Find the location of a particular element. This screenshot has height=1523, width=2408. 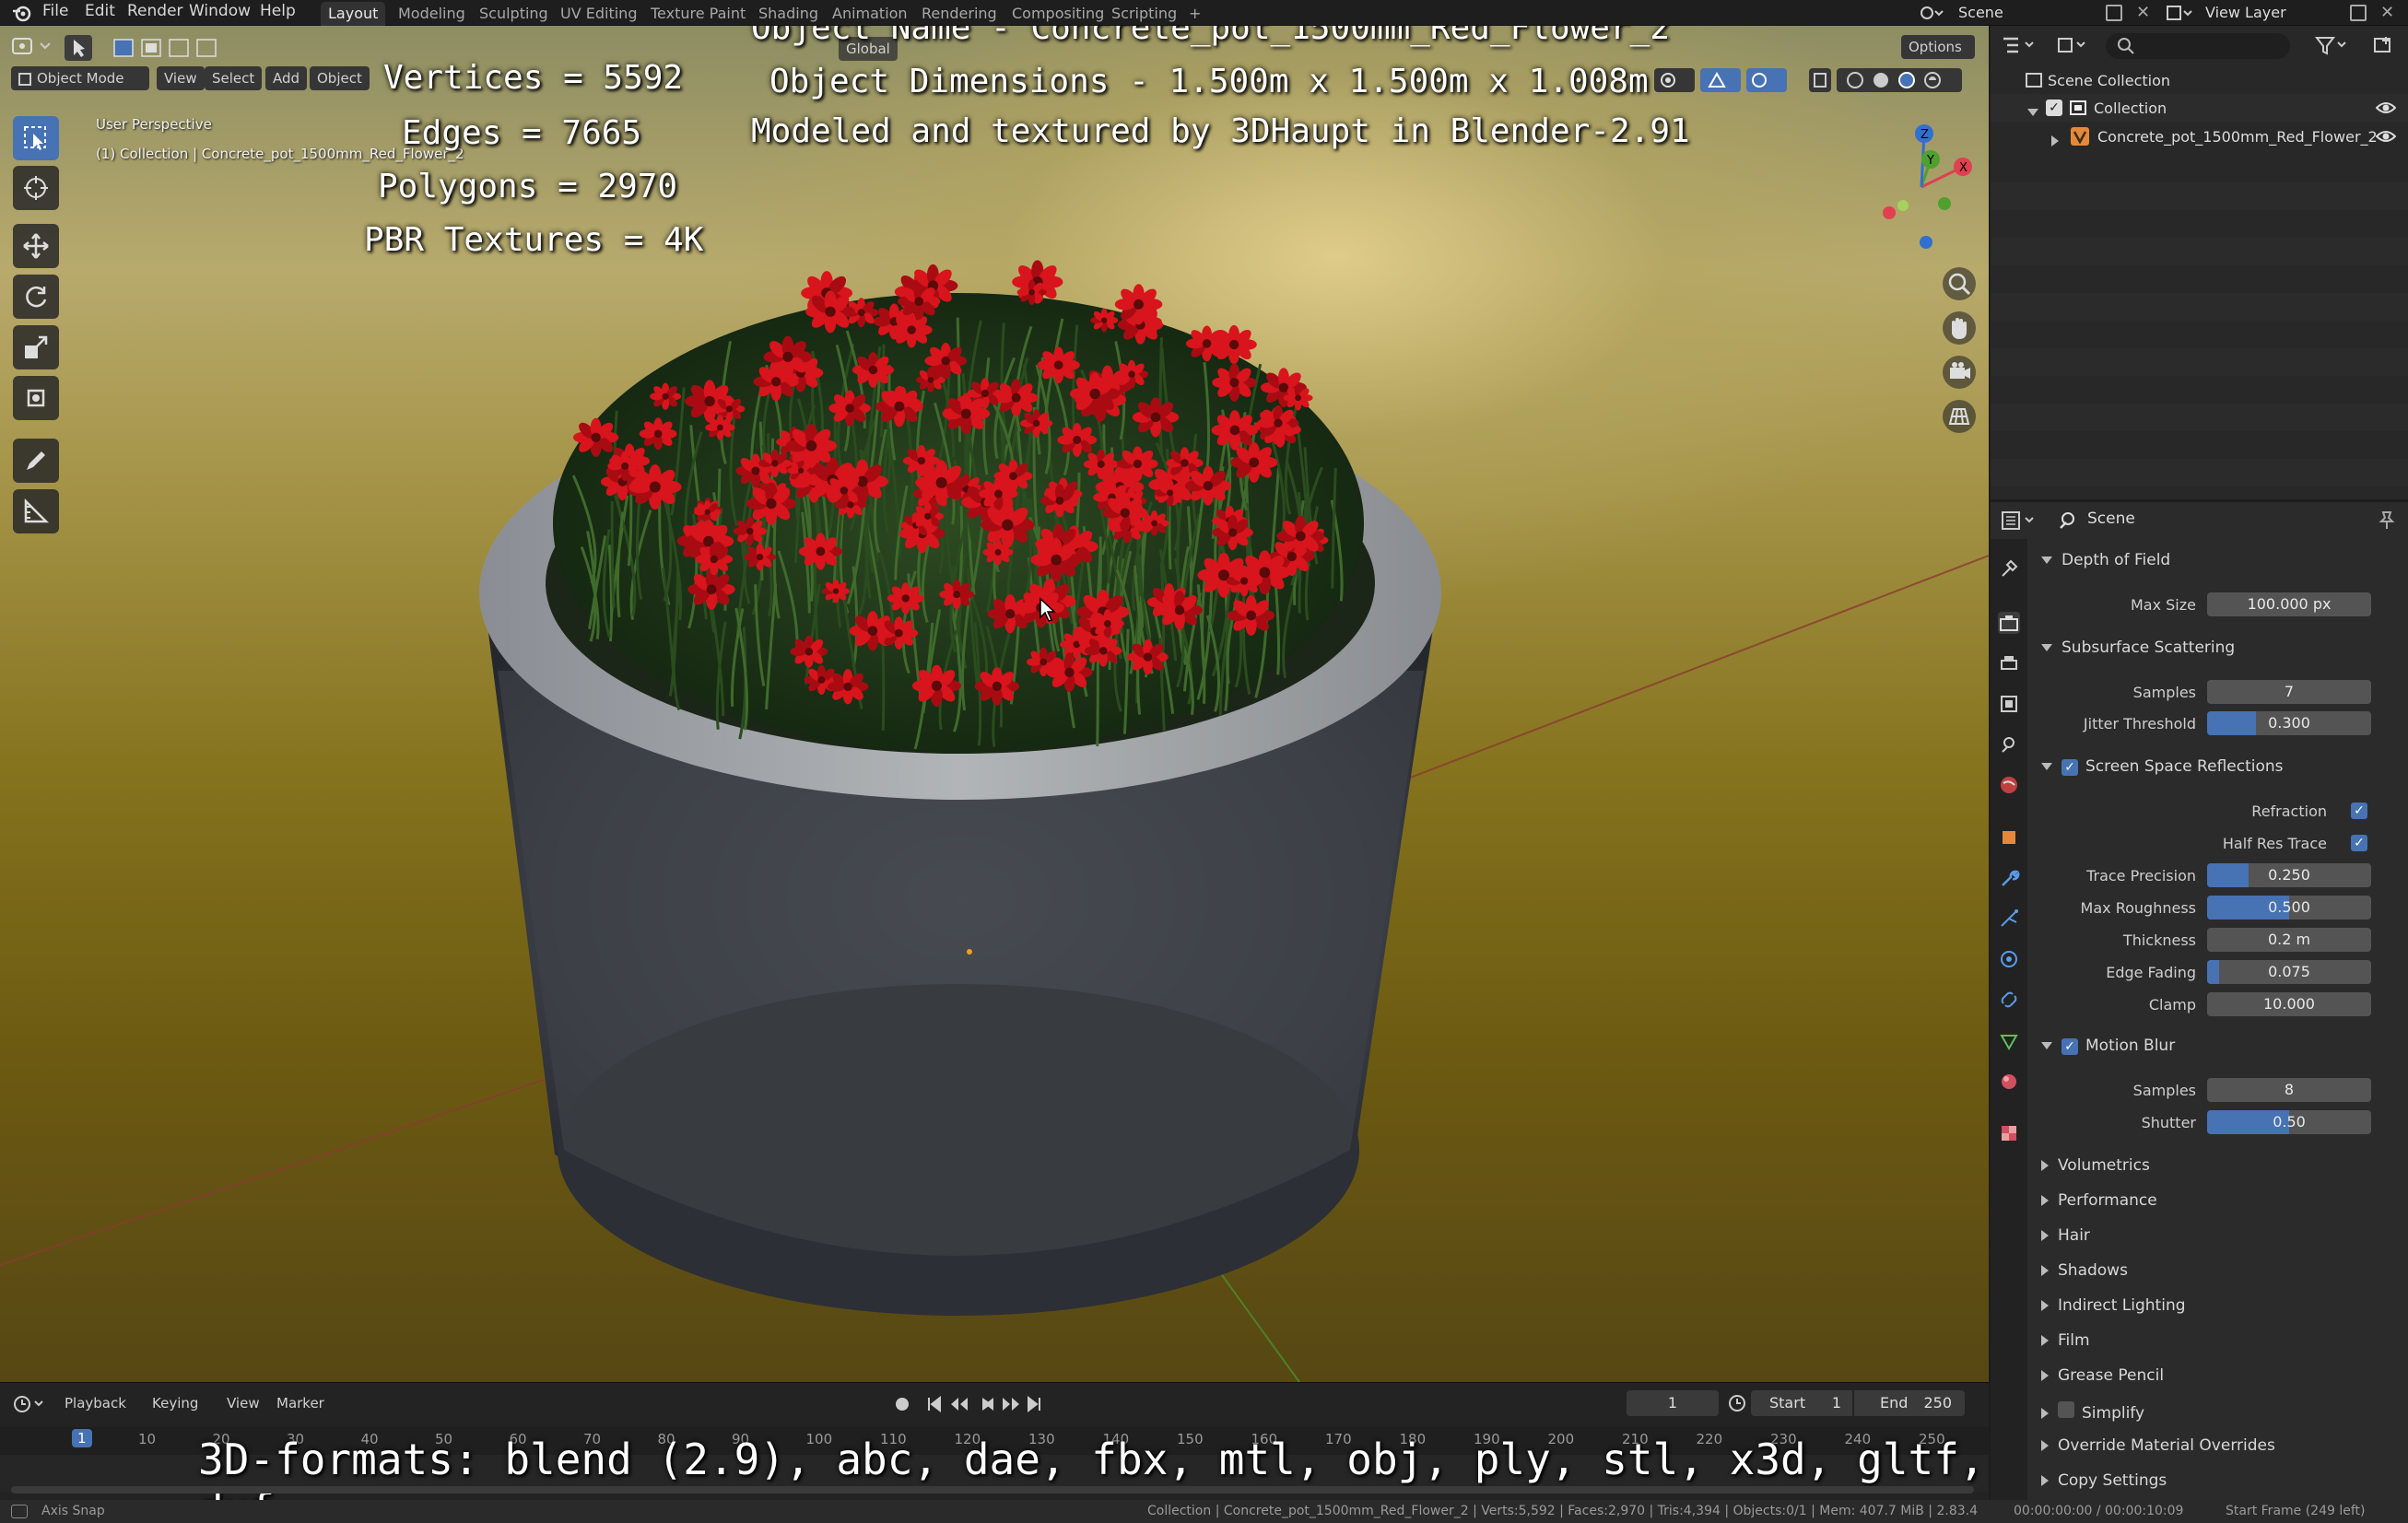

section-shadows: Shadows is located at coordinates (2084, 1271).